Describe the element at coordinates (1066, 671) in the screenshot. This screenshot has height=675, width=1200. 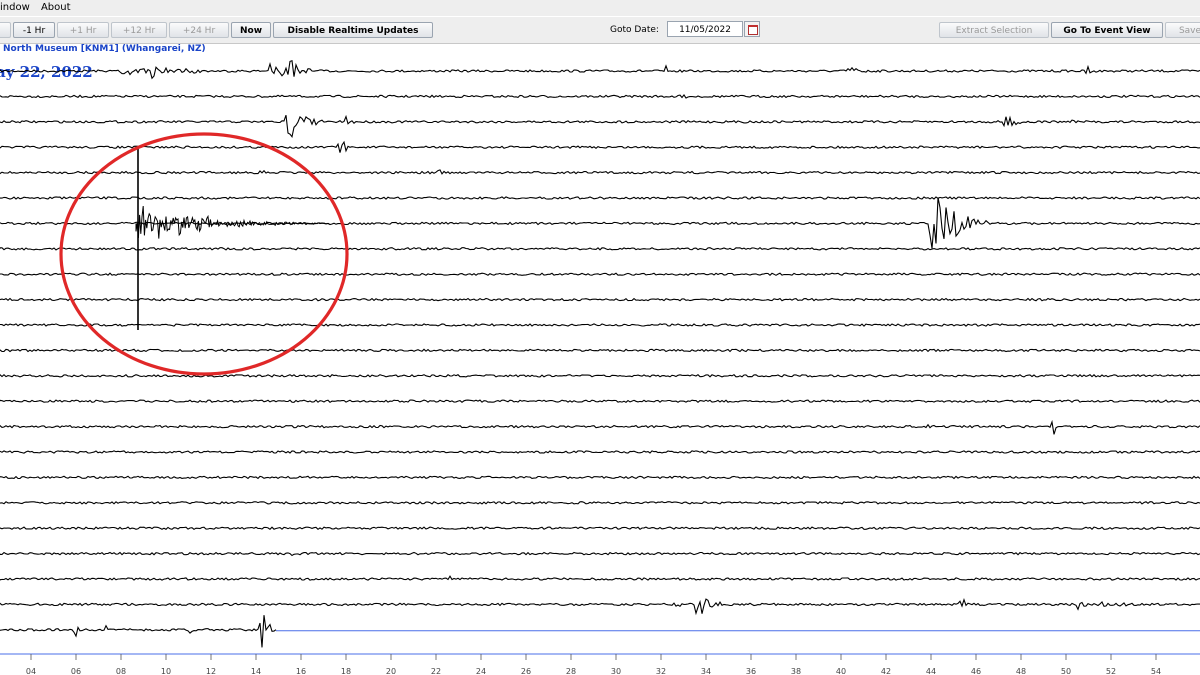
I see `time-tick-label: 50` at that location.